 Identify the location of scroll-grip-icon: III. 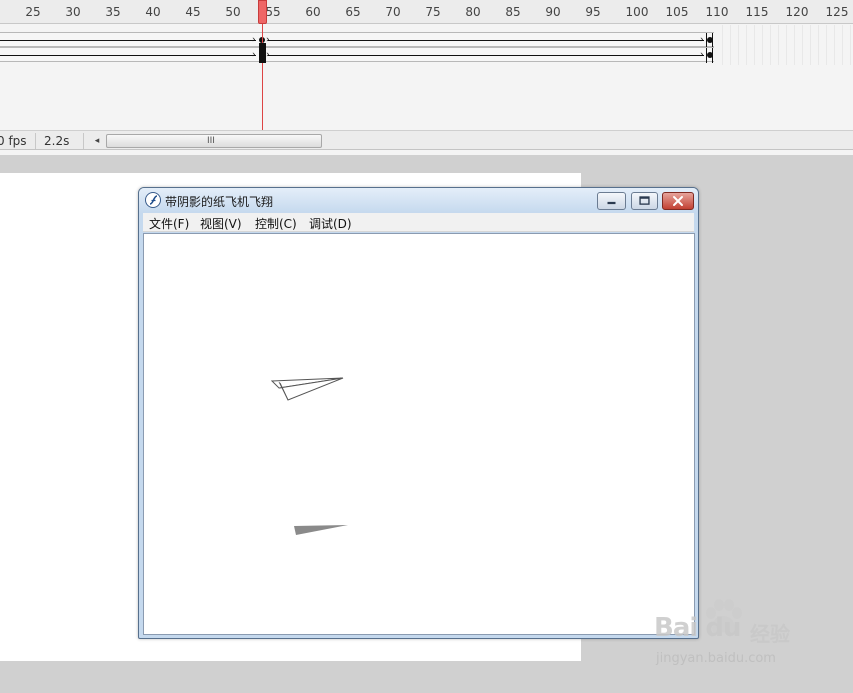
(211, 141).